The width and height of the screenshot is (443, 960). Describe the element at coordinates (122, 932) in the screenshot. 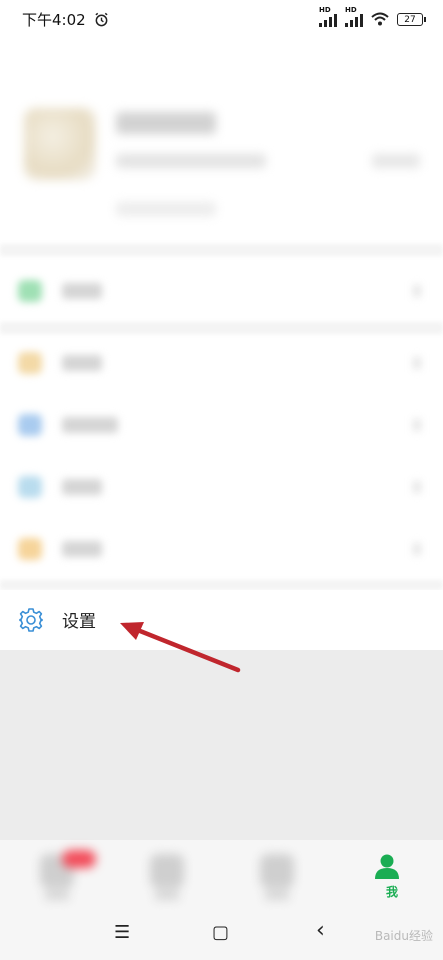

I see `recent-apps-button: ☰` at that location.